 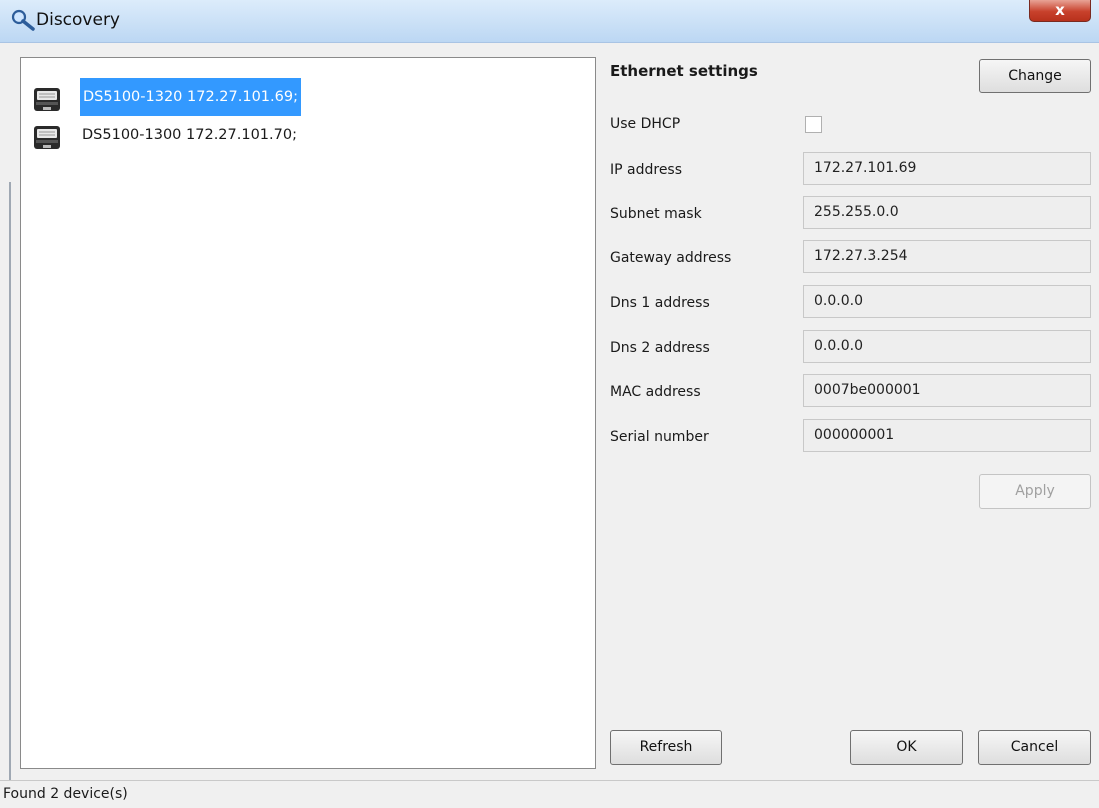 What do you see at coordinates (313, 135) in the screenshot?
I see `device-list-item: DS5100-1300 172.27.101.70;` at bounding box center [313, 135].